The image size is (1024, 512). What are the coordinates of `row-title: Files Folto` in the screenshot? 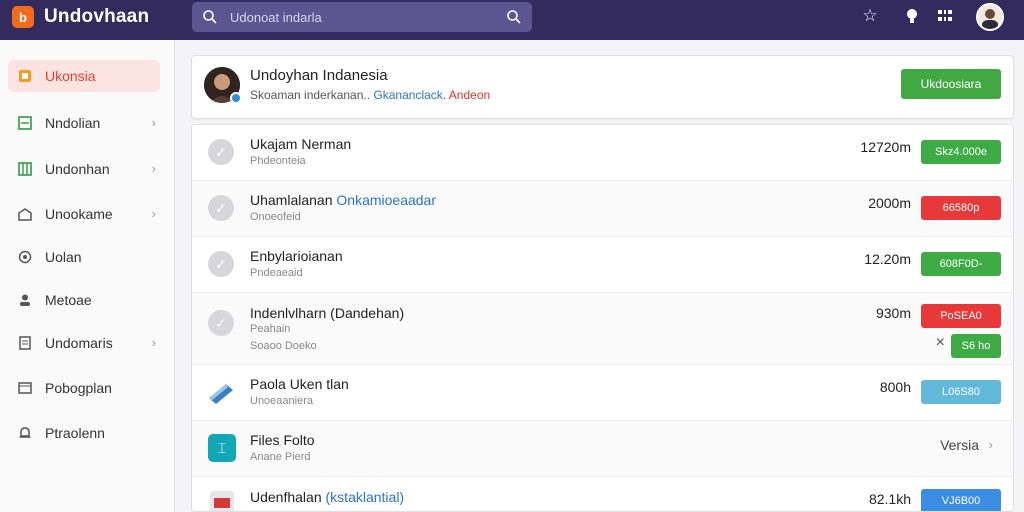 It's located at (282, 440).